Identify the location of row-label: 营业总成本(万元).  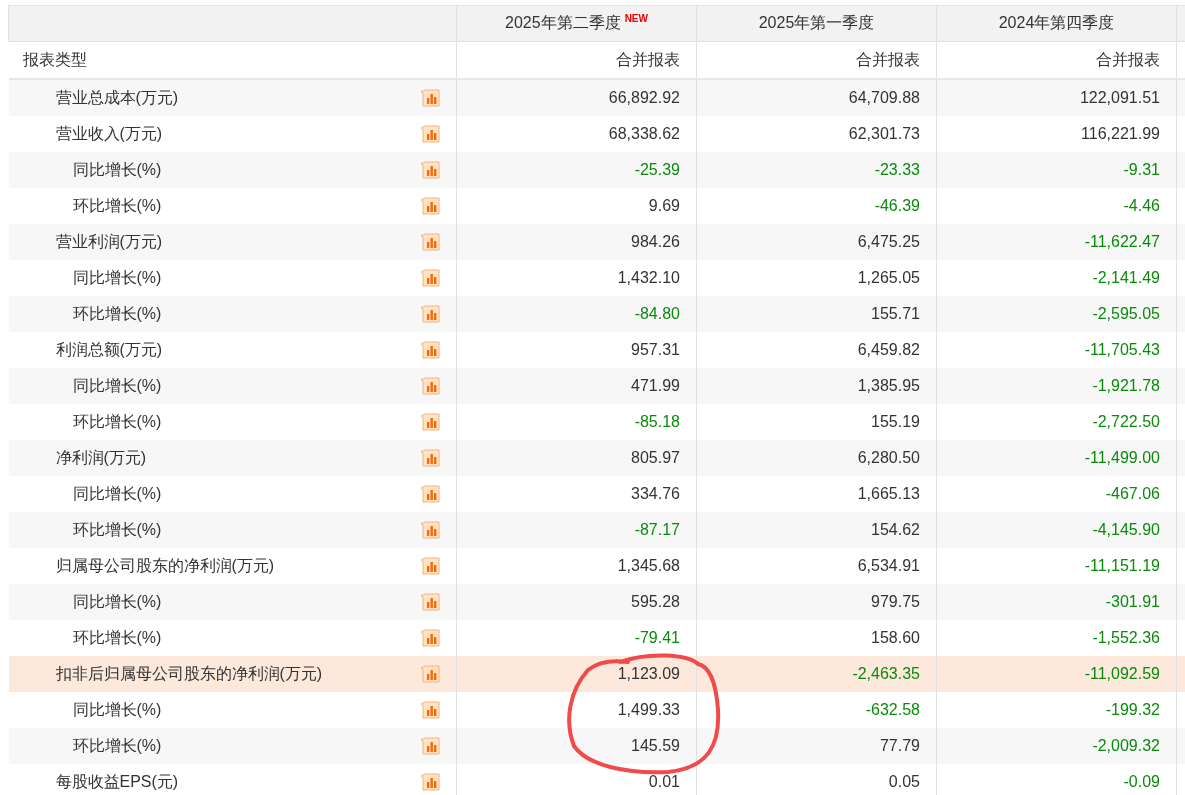
(117, 97).